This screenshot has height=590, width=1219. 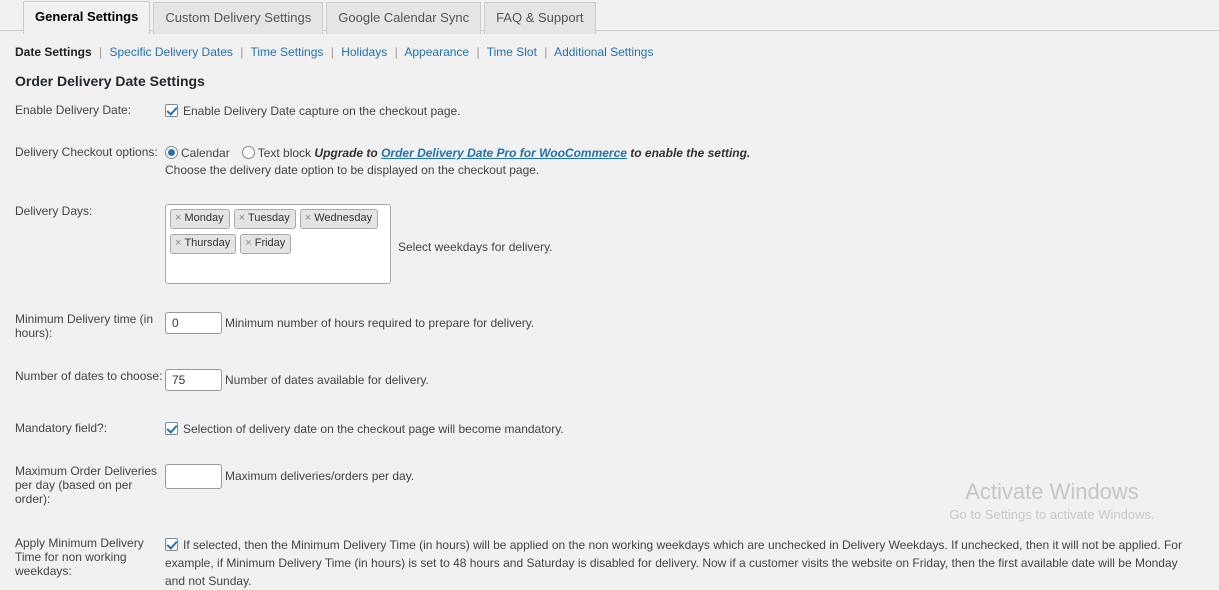 What do you see at coordinates (343, 218) in the screenshot?
I see `chip-label: Wednesday` at bounding box center [343, 218].